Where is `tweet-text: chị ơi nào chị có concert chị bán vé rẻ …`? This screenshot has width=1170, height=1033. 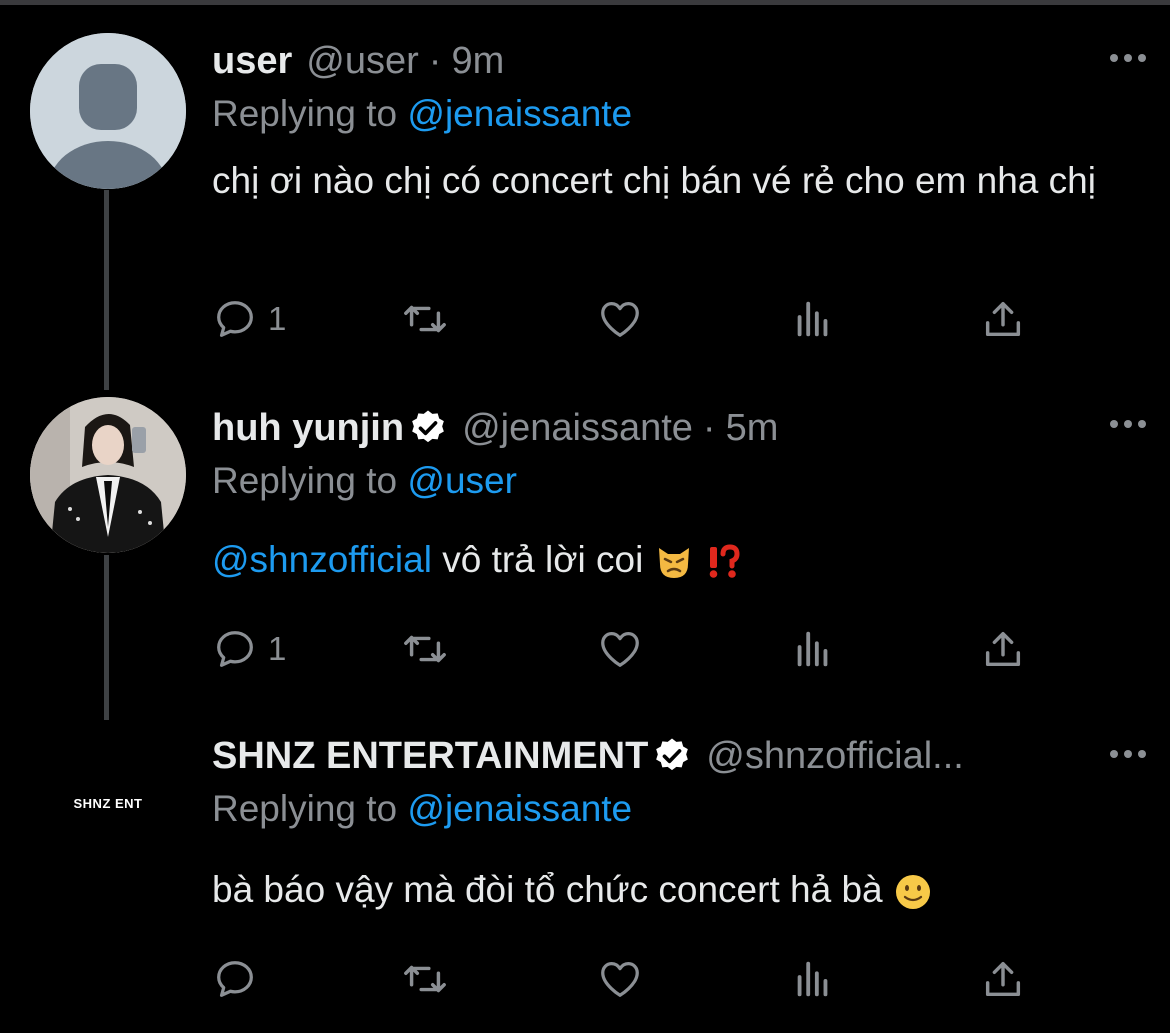 tweet-text: chị ơi nào chị có concert chị bán vé rẻ … is located at coordinates (654, 180).